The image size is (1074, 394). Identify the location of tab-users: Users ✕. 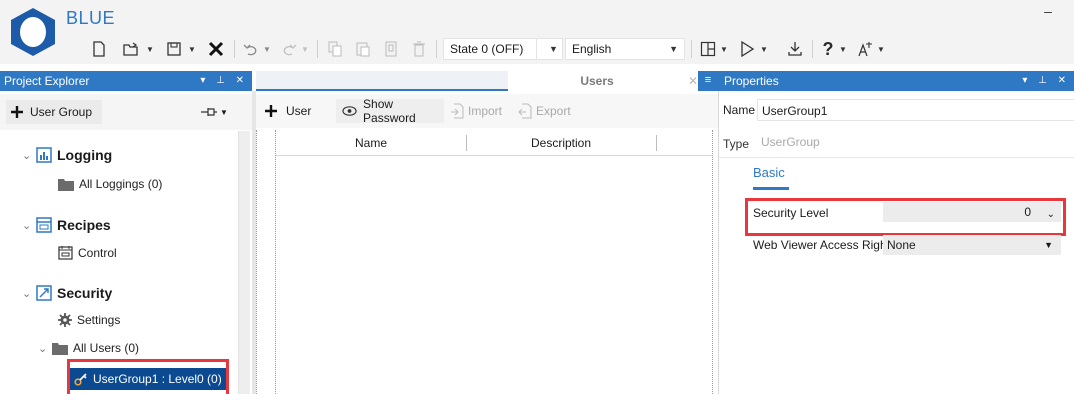
(606, 81).